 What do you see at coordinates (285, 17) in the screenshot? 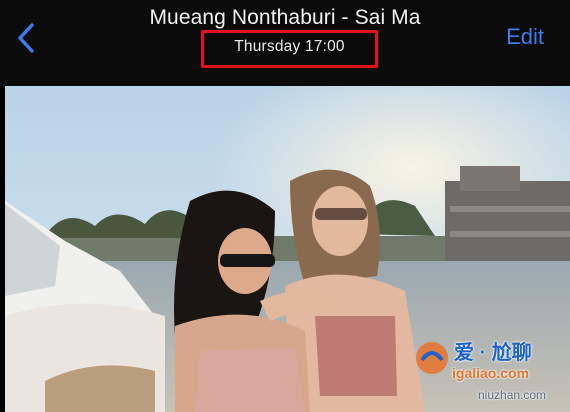
I see `location-title: Mueang Nonthaburi - Sai Ma` at bounding box center [285, 17].